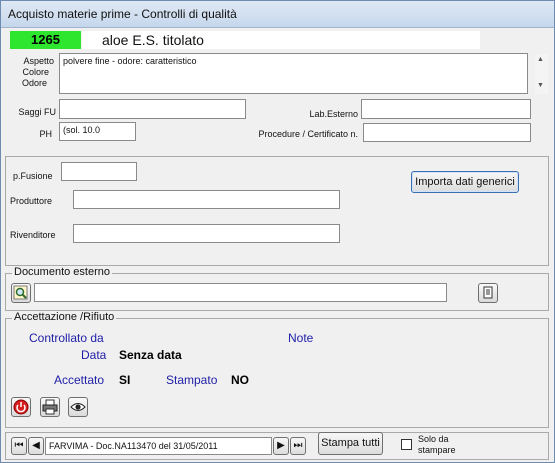  I want to click on printer-icon, so click(50, 407).